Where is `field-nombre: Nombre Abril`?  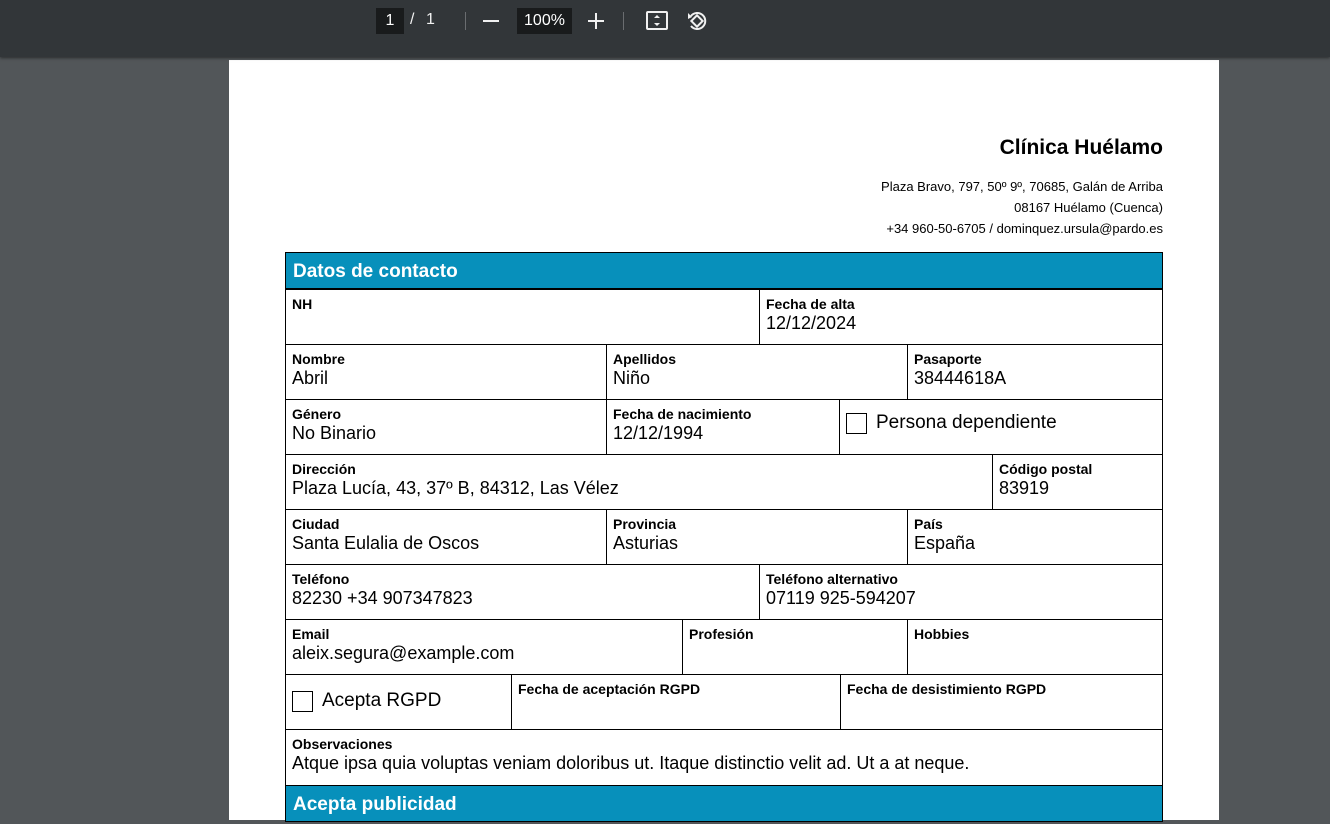
field-nombre: Nombre Abril is located at coordinates (446, 372).